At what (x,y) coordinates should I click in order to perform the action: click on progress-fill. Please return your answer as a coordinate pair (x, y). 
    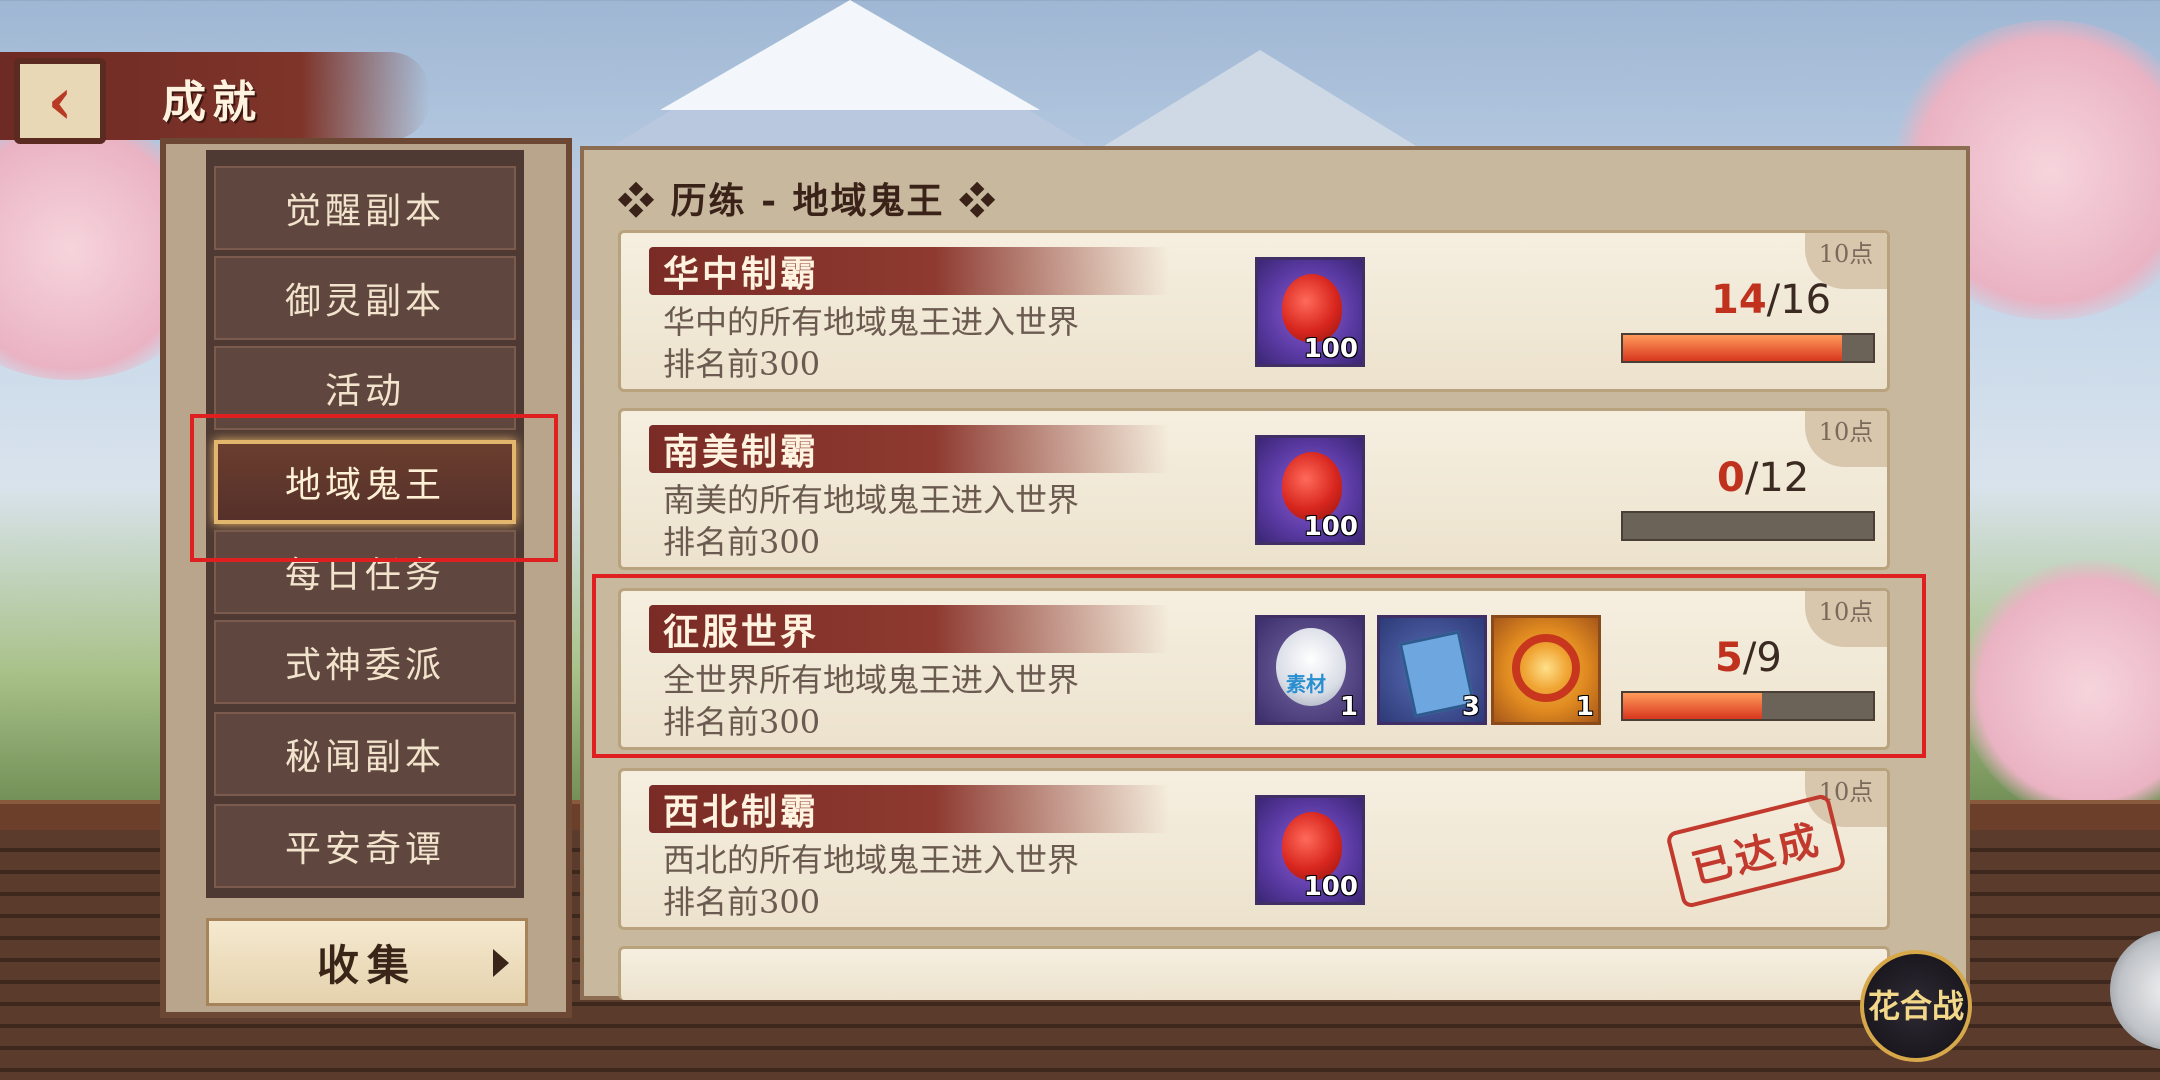
    Looking at the image, I should click on (1732, 348).